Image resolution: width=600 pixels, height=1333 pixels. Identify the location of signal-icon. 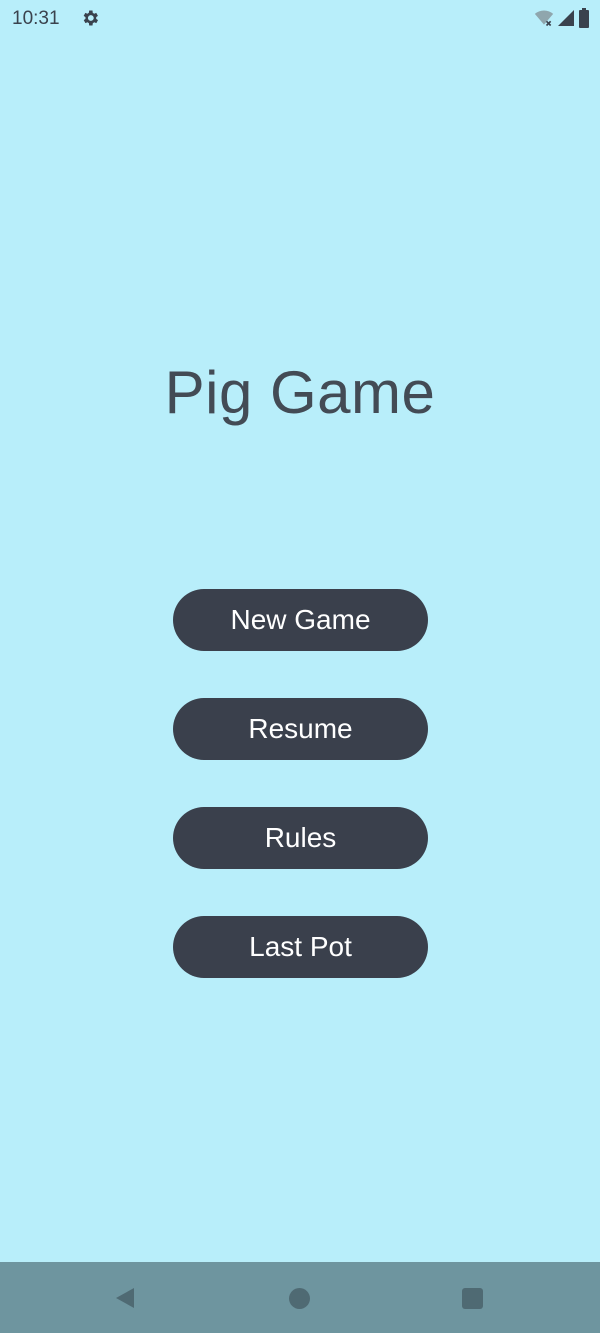
(566, 18).